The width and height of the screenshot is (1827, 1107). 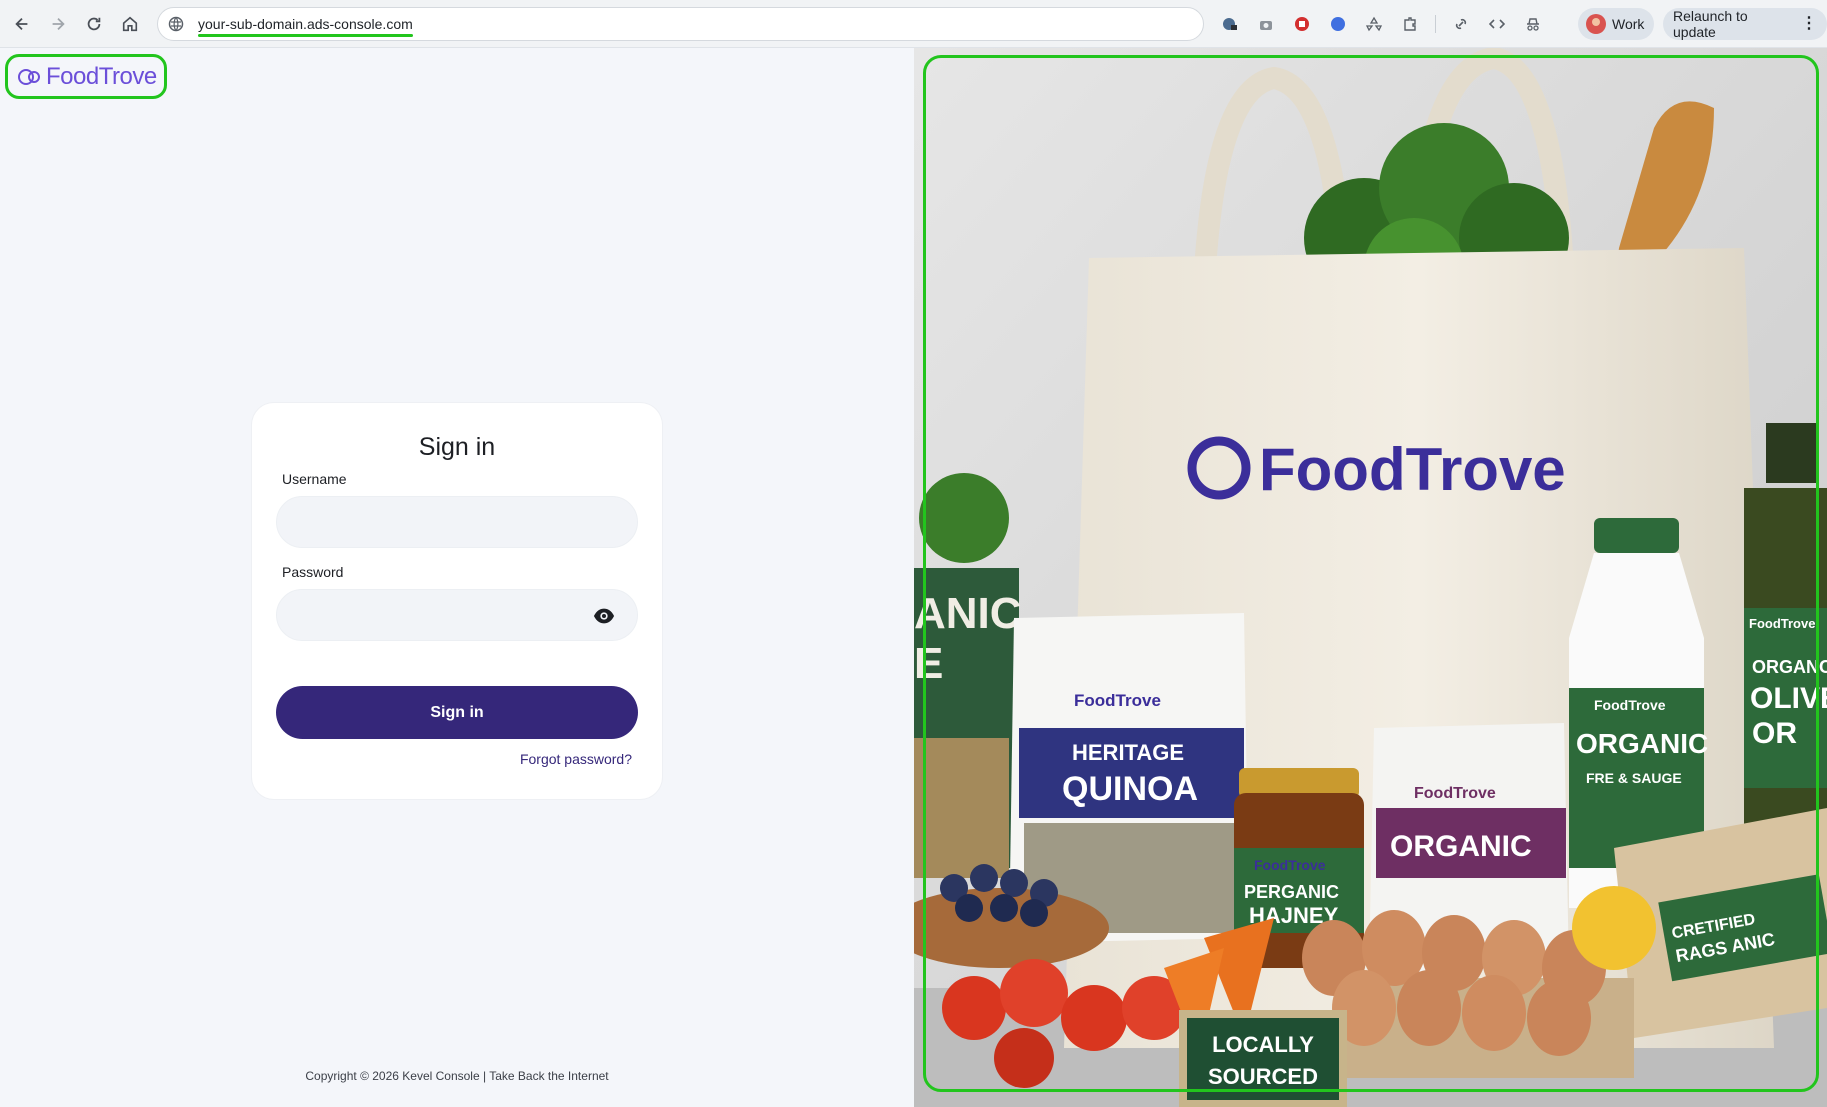 I want to click on camera-icon, so click(x=1266, y=24).